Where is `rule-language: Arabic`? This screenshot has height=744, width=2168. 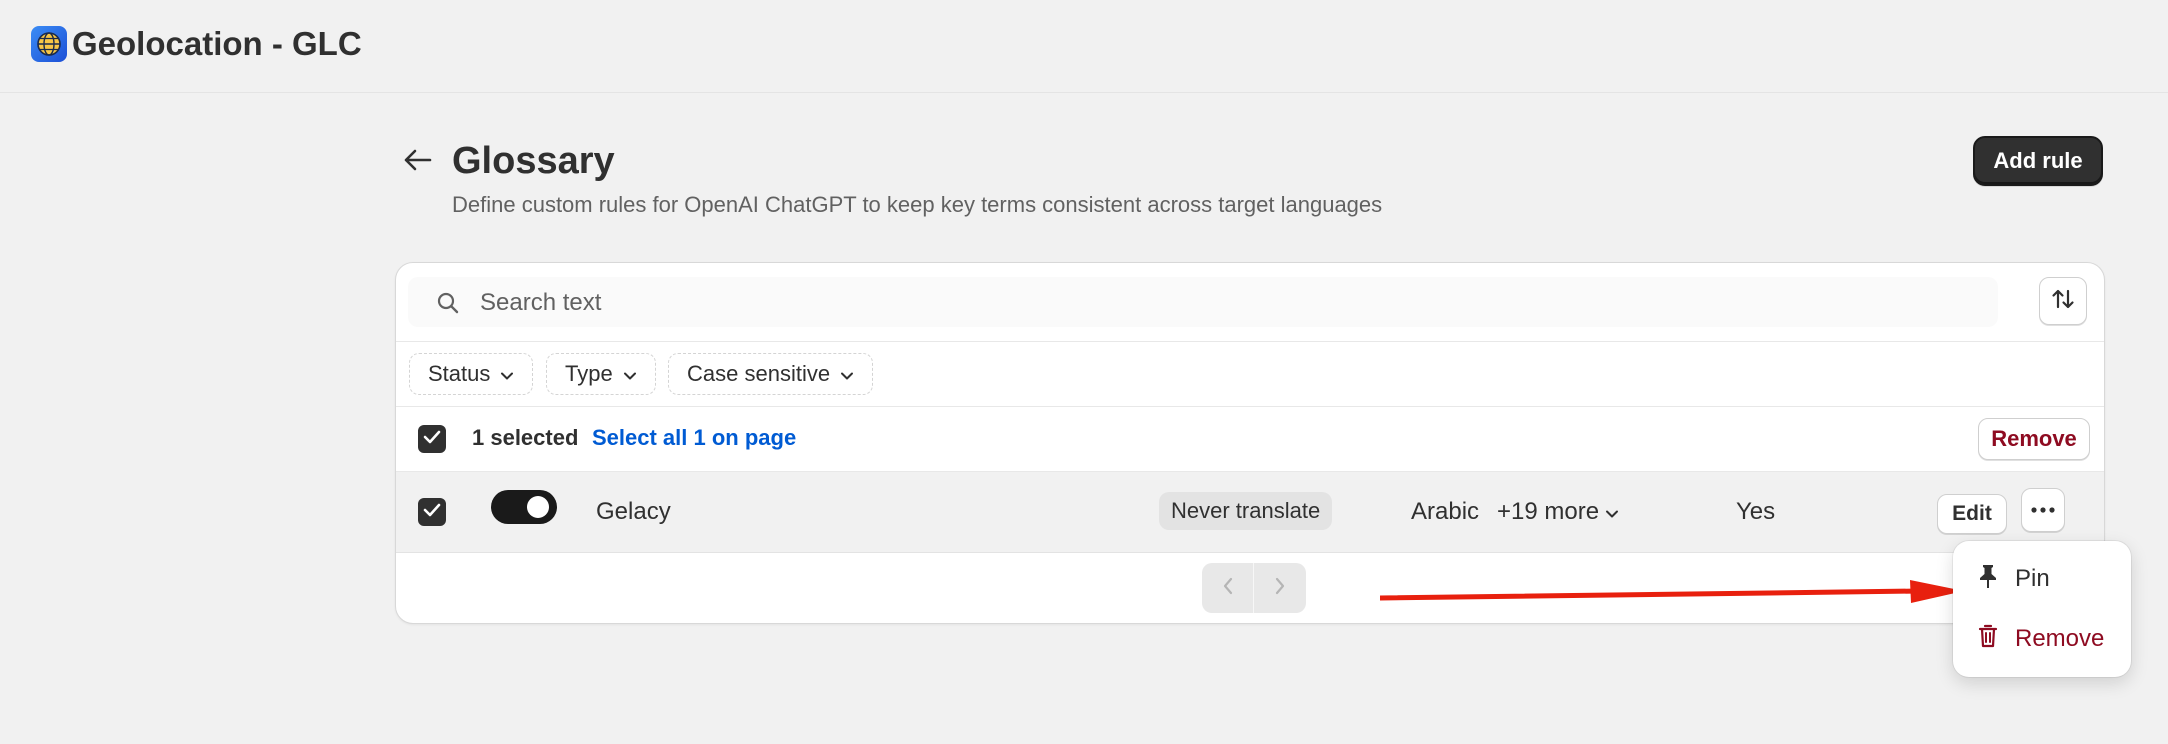 rule-language: Arabic is located at coordinates (1445, 511).